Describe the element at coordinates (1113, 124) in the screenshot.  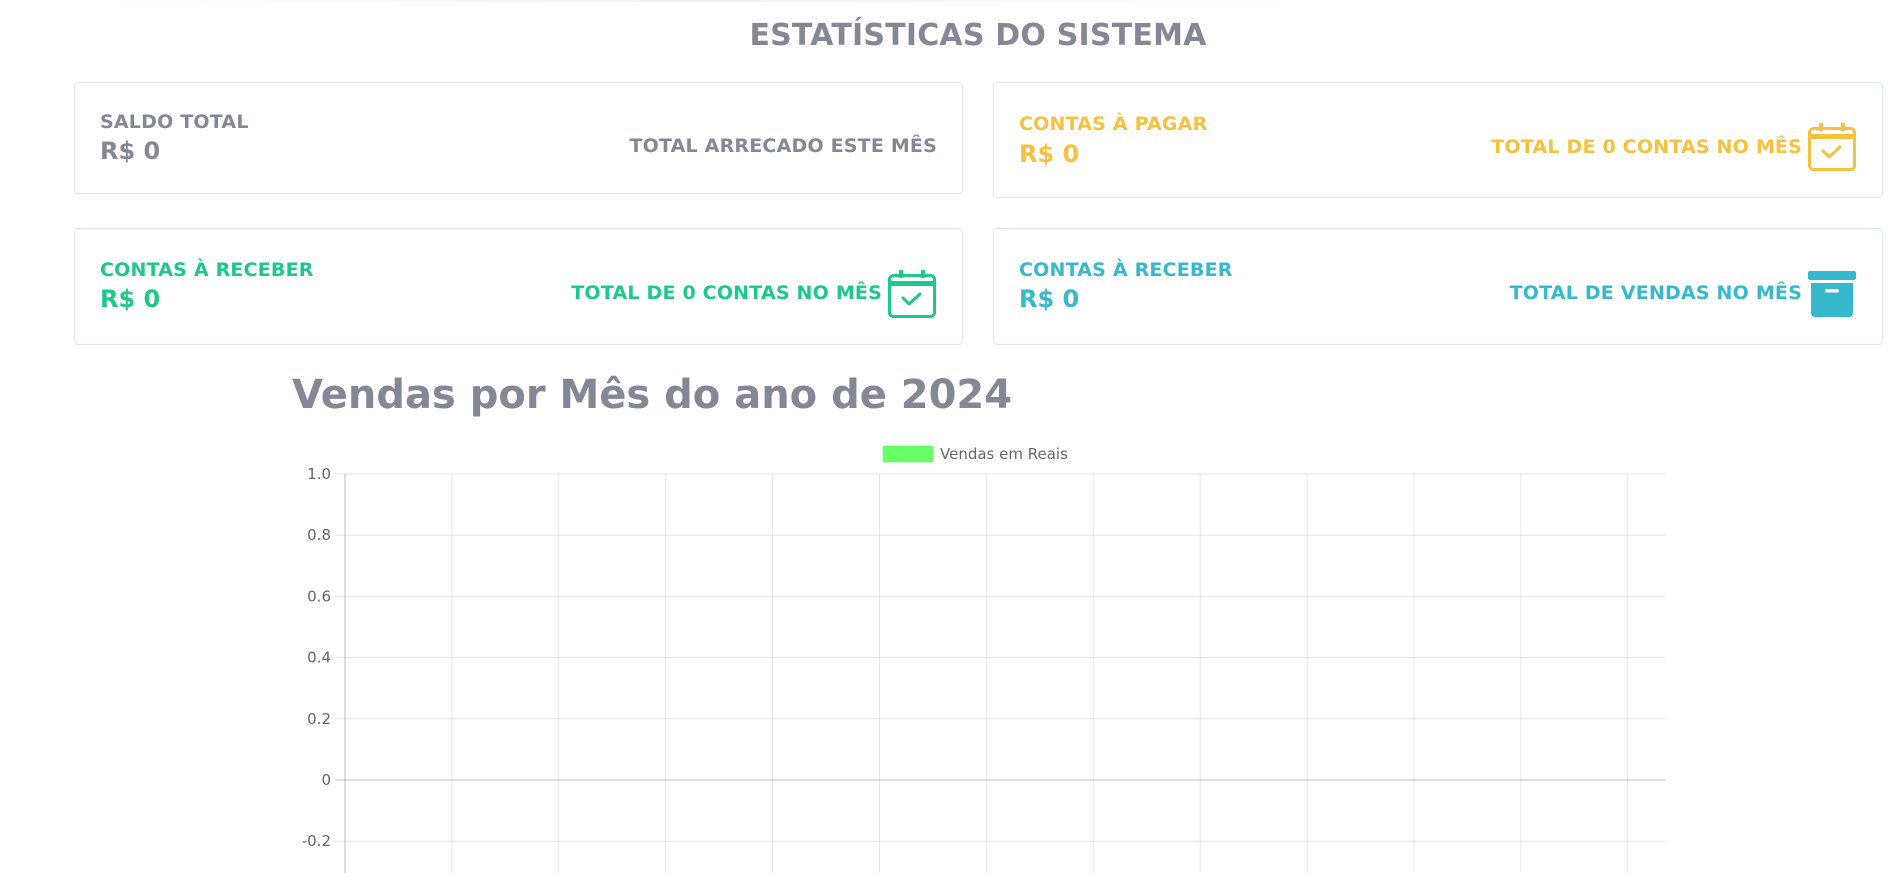
I see `contas-pagar-label: CONTAS À PAGAR` at that location.